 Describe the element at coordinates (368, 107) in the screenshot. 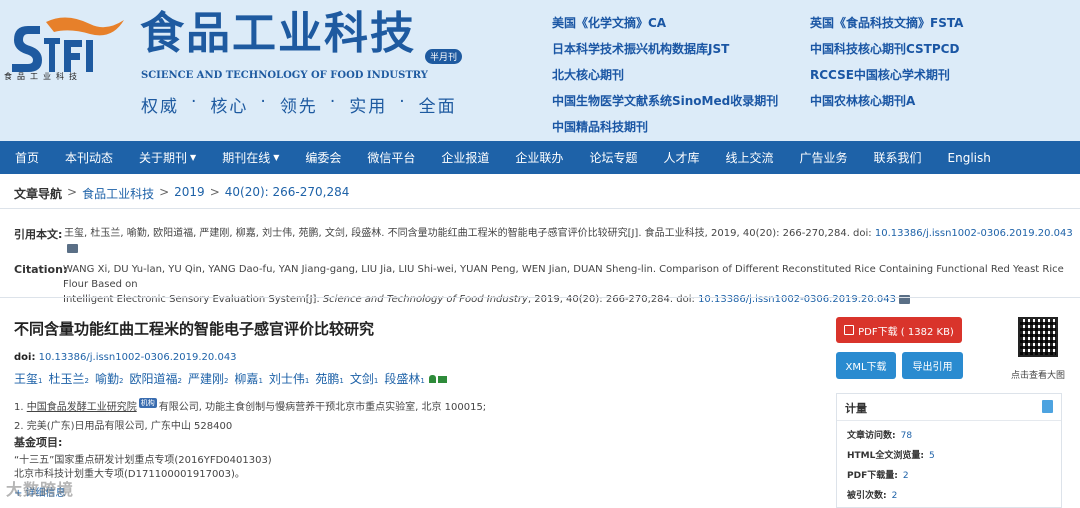

I see `slogan-word: 实用` at that location.